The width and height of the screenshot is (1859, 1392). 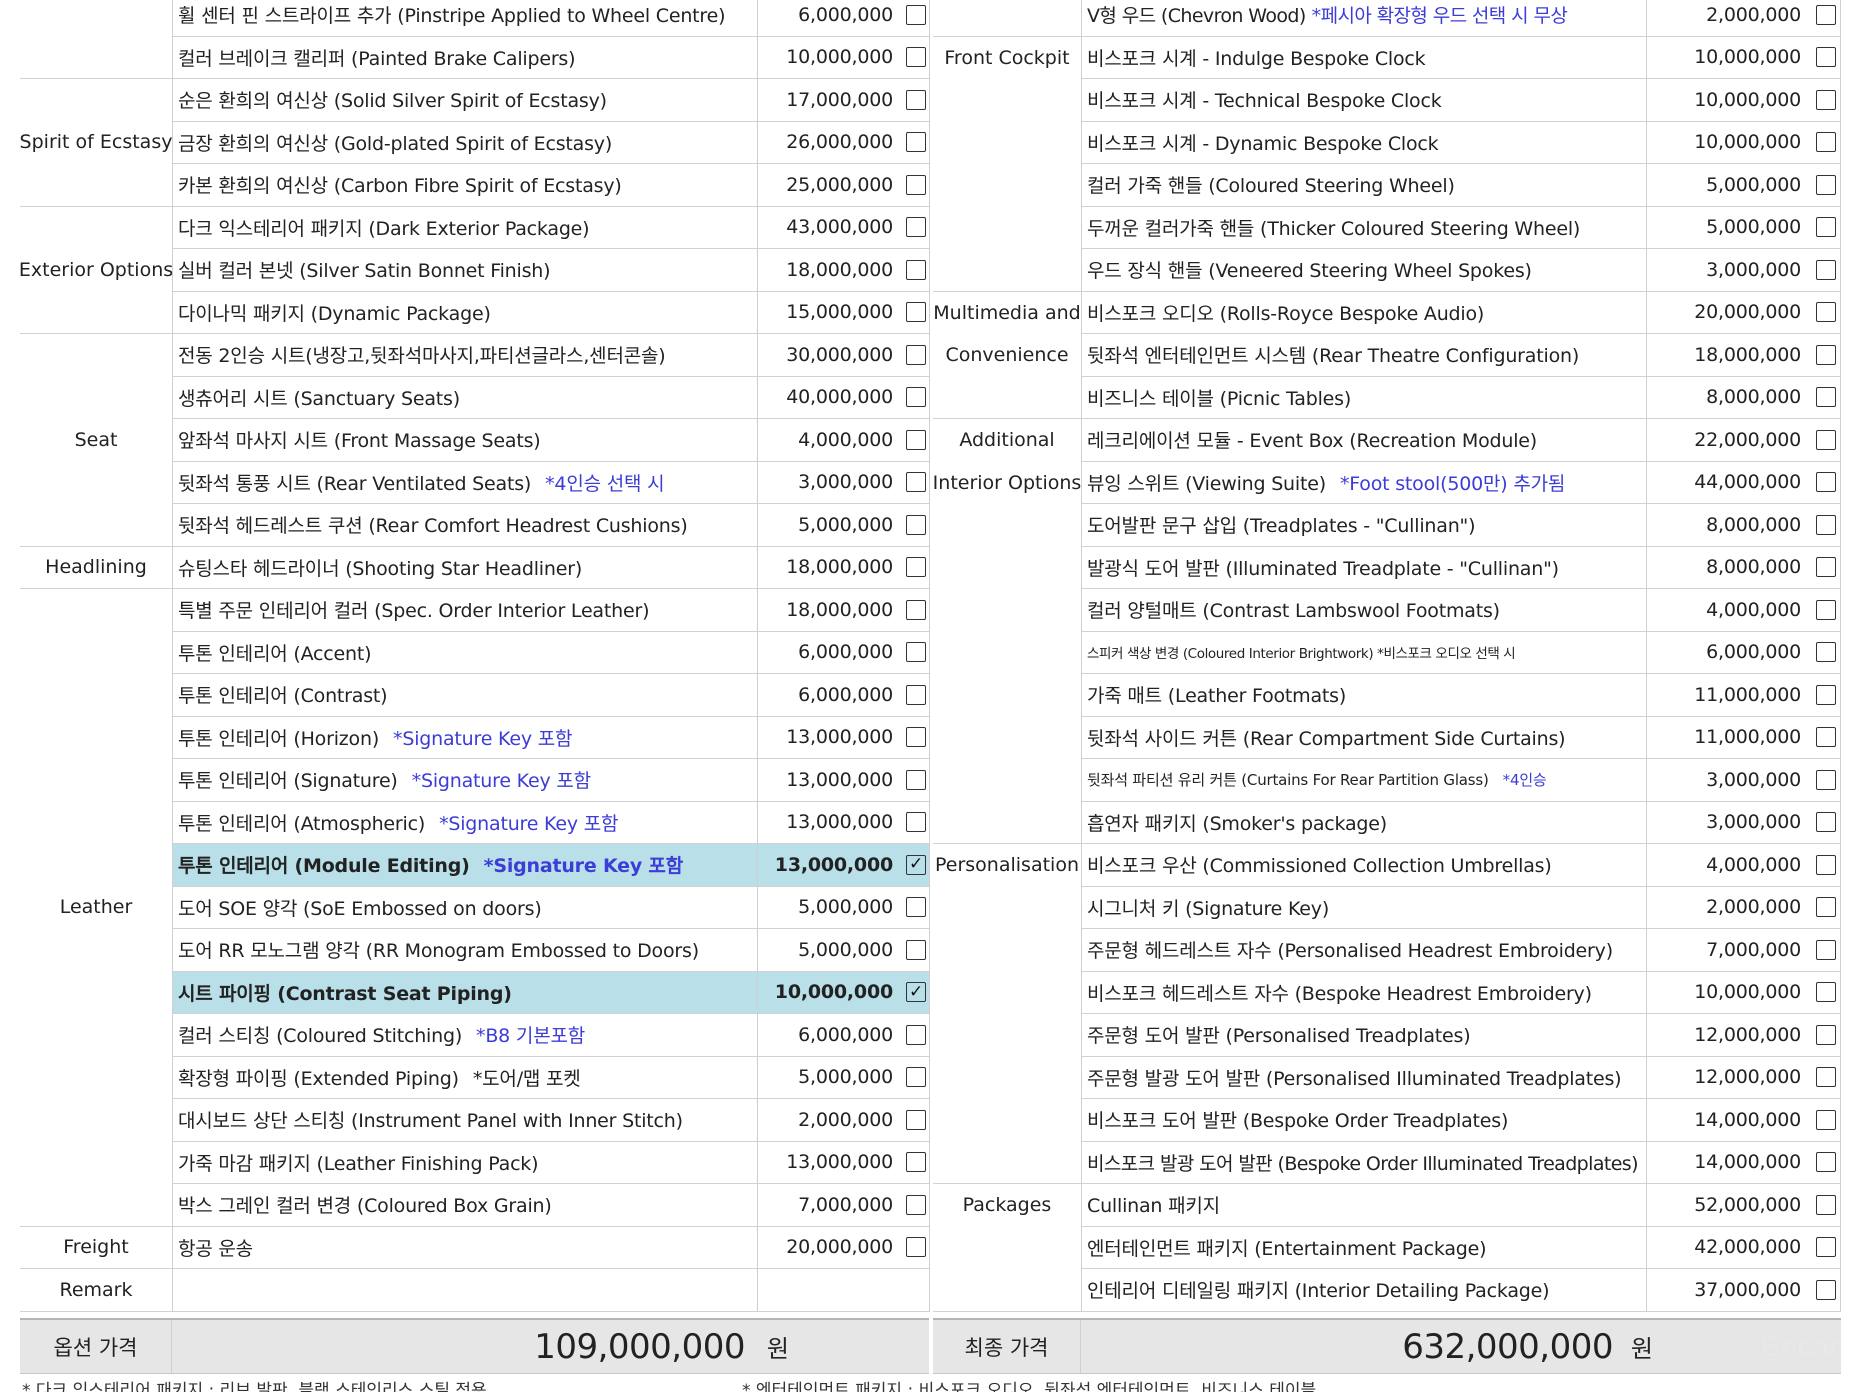 I want to click on option-row: 항공 운송 20,000,000, so click(x=550, y=1248).